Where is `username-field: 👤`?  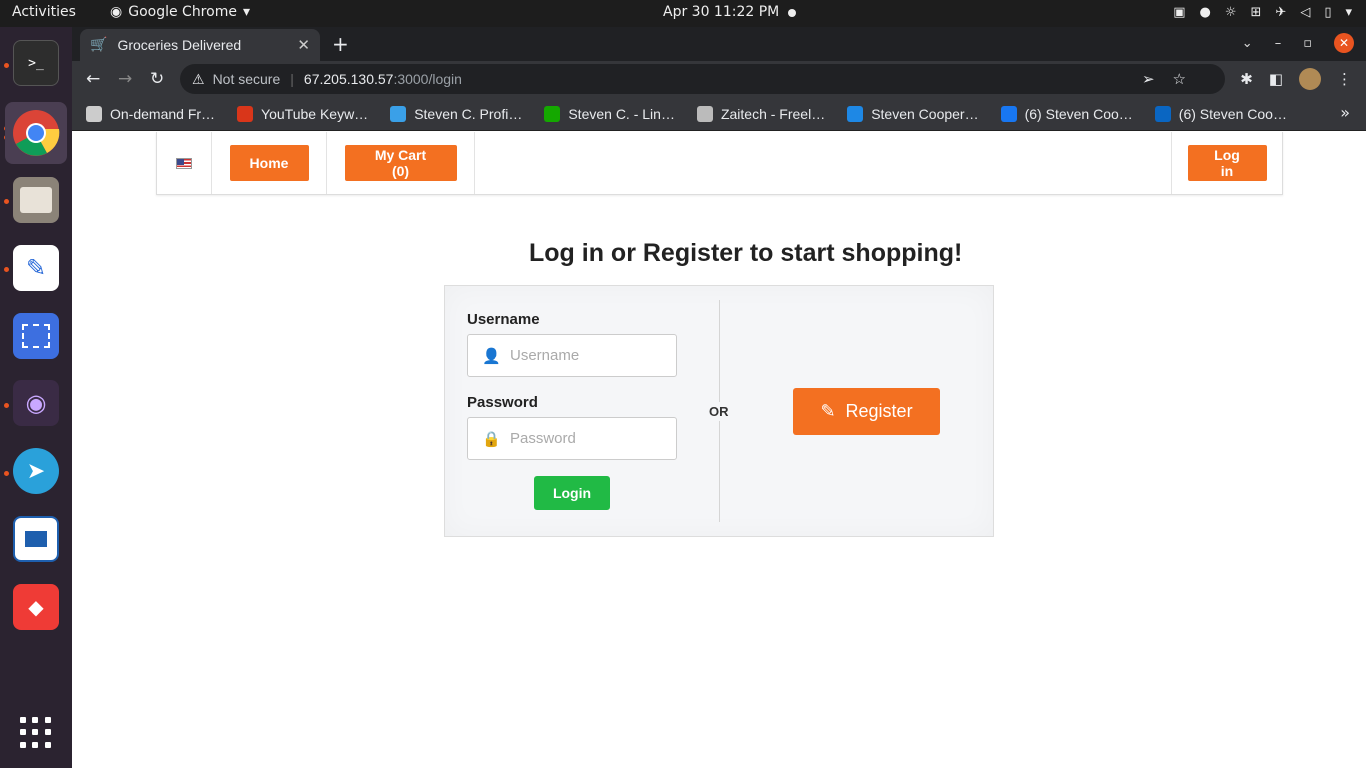 username-field: 👤 is located at coordinates (572, 355).